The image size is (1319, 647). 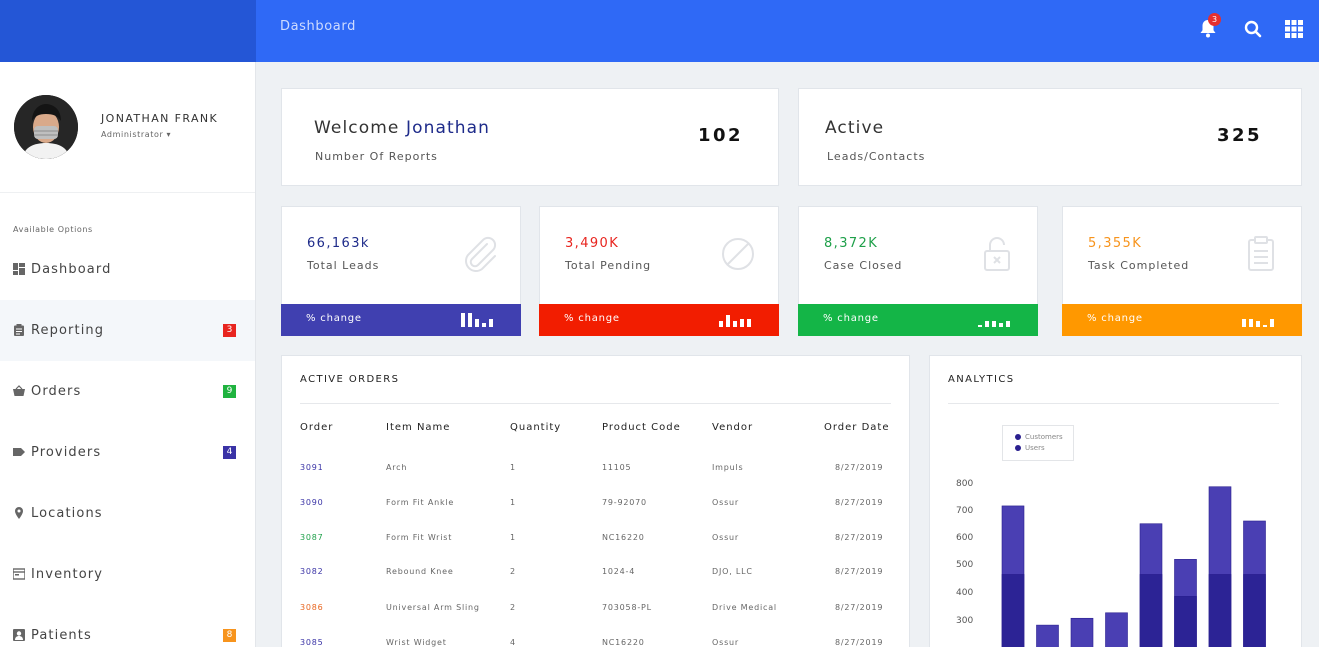 What do you see at coordinates (376, 156) in the screenshot?
I see `welcome-subtitle: Number Of Reports` at bounding box center [376, 156].